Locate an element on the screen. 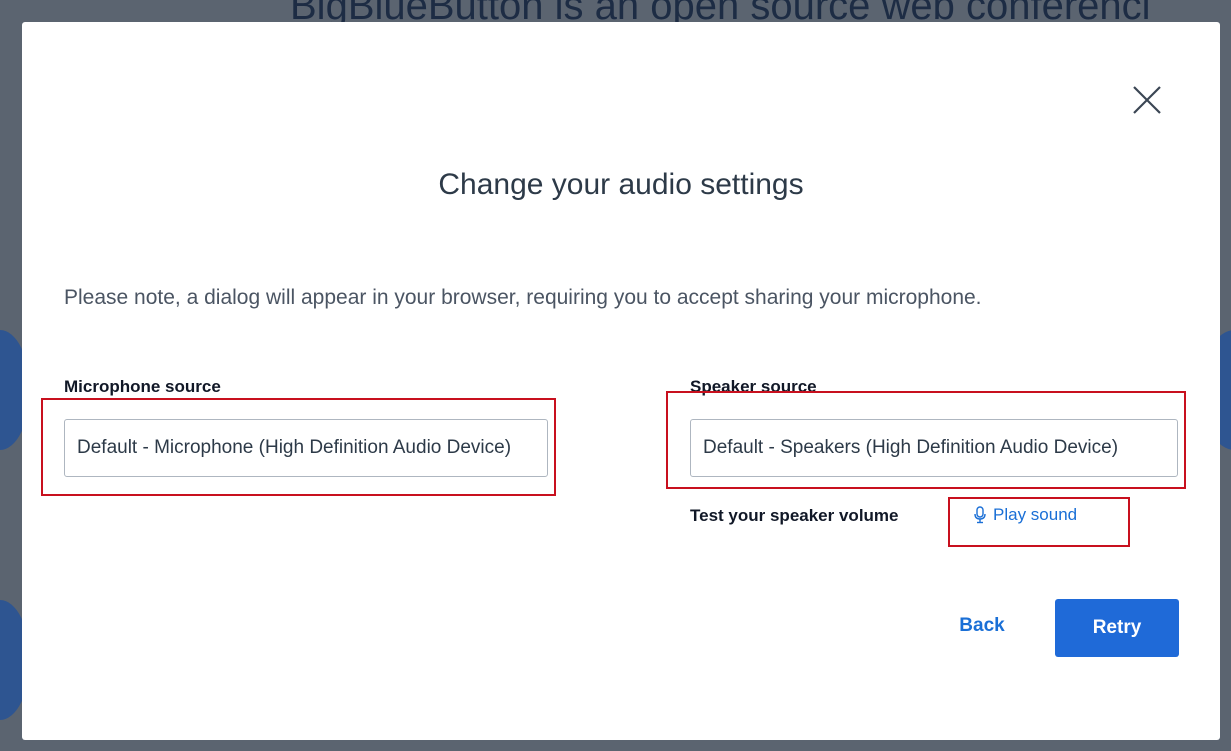 This screenshot has width=1231, height=751. speaker-source-label: Speaker source is located at coordinates (753, 386).